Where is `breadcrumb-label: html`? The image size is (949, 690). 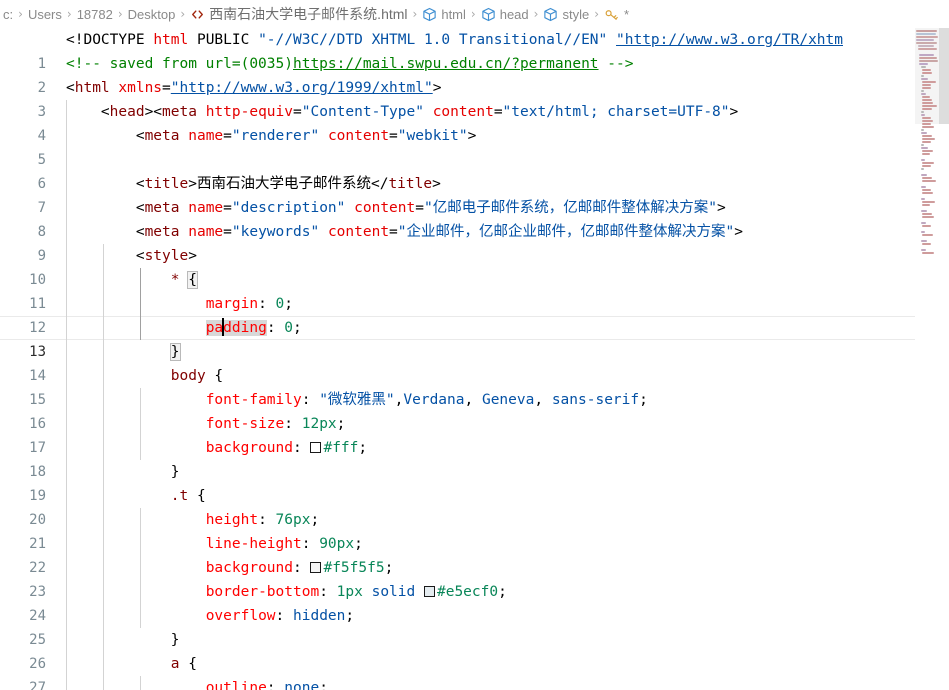
breadcrumb-label: html is located at coordinates (453, 14).